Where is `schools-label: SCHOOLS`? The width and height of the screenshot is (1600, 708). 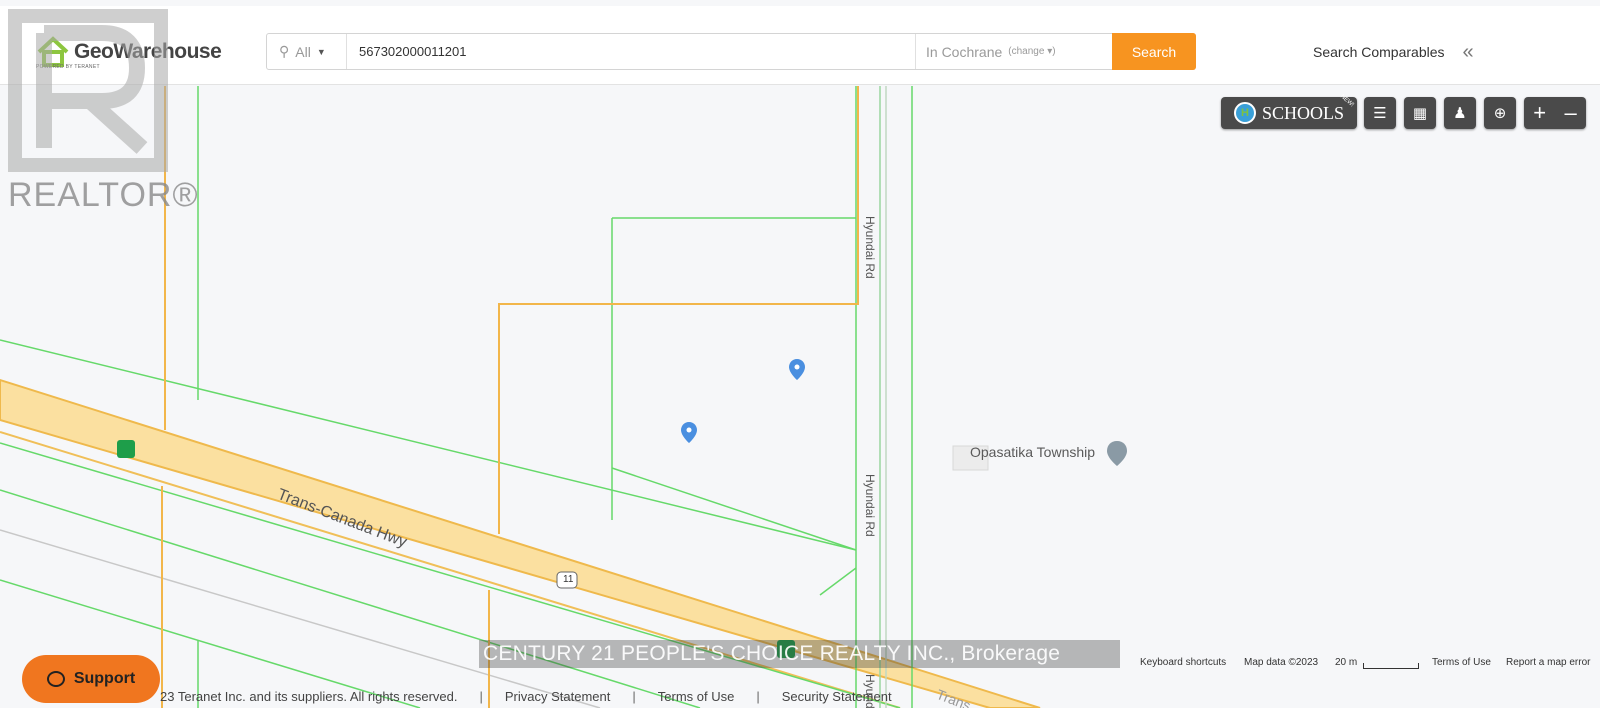
schools-label: SCHOOLS is located at coordinates (1303, 112).